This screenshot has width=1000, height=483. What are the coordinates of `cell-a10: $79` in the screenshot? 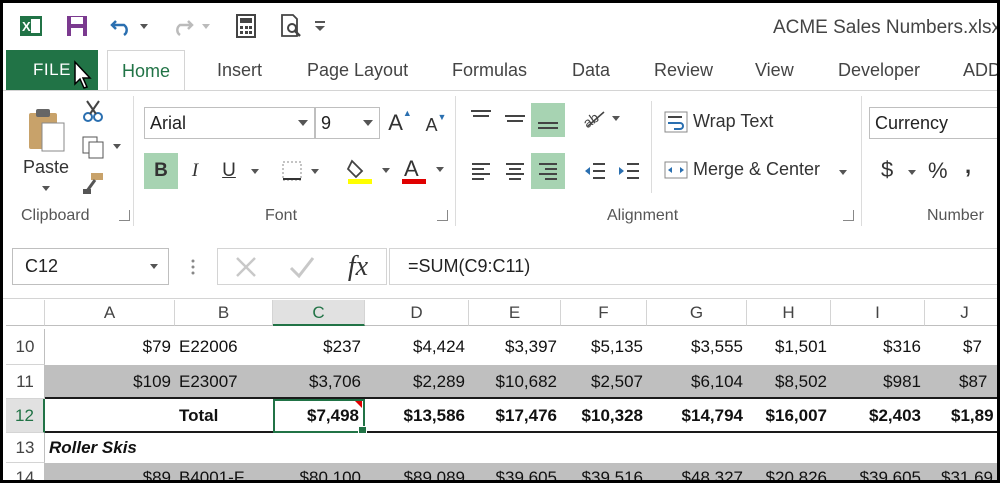 It's located at (110, 347).